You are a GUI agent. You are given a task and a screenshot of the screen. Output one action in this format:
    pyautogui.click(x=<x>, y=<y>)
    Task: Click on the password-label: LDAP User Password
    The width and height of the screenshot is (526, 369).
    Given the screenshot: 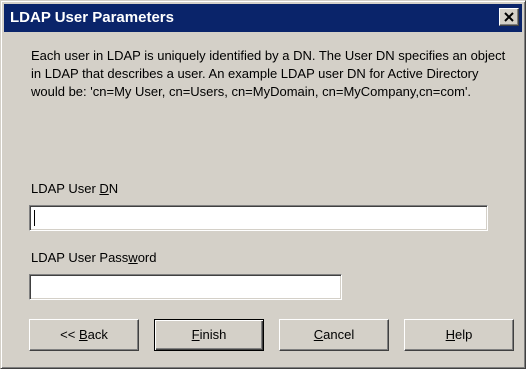 What is the action you would take?
    pyautogui.click(x=94, y=257)
    